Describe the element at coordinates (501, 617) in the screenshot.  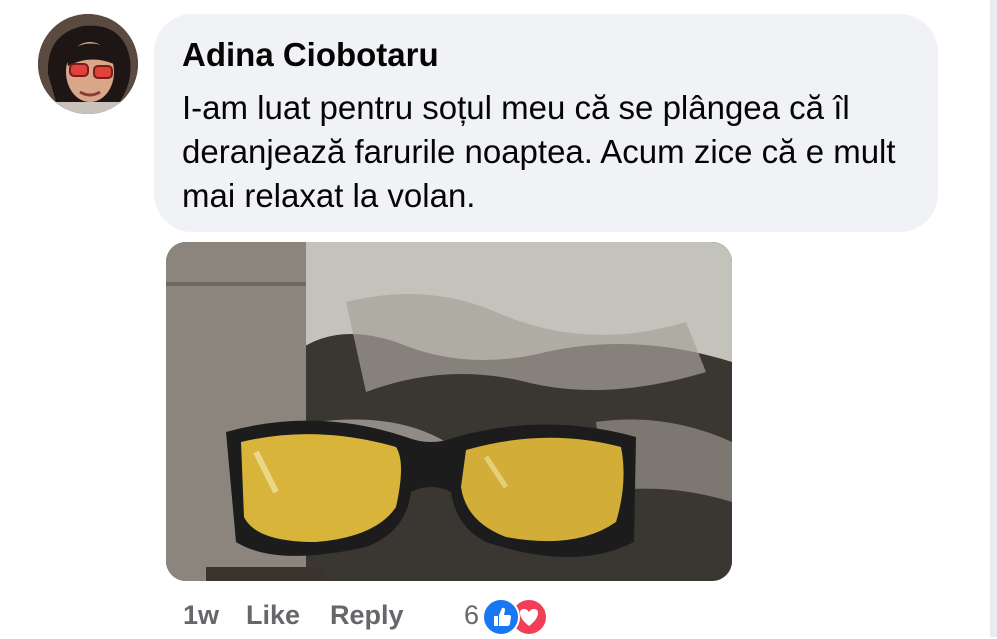
I see `like-icon` at that location.